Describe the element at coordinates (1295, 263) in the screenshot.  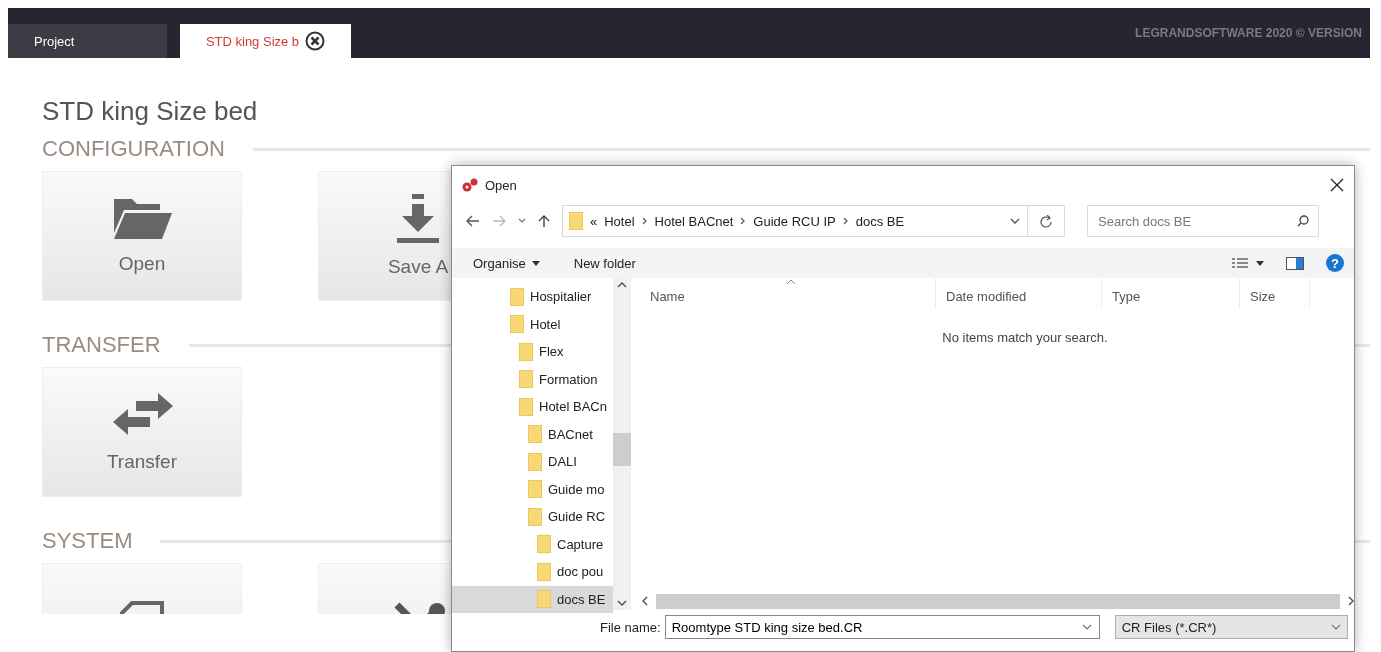
I see `preview-pane-icon` at that location.